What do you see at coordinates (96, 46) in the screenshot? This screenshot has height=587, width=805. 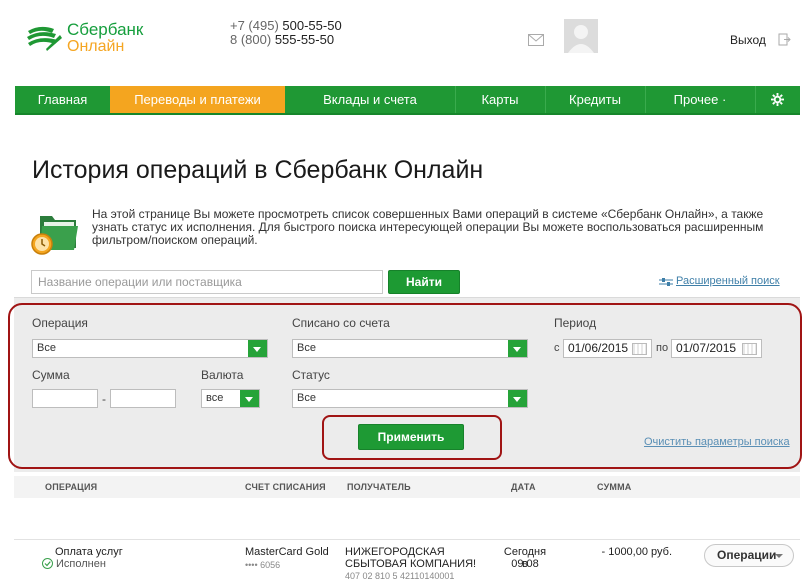 I see `logo-text-online: Онлайн` at bounding box center [96, 46].